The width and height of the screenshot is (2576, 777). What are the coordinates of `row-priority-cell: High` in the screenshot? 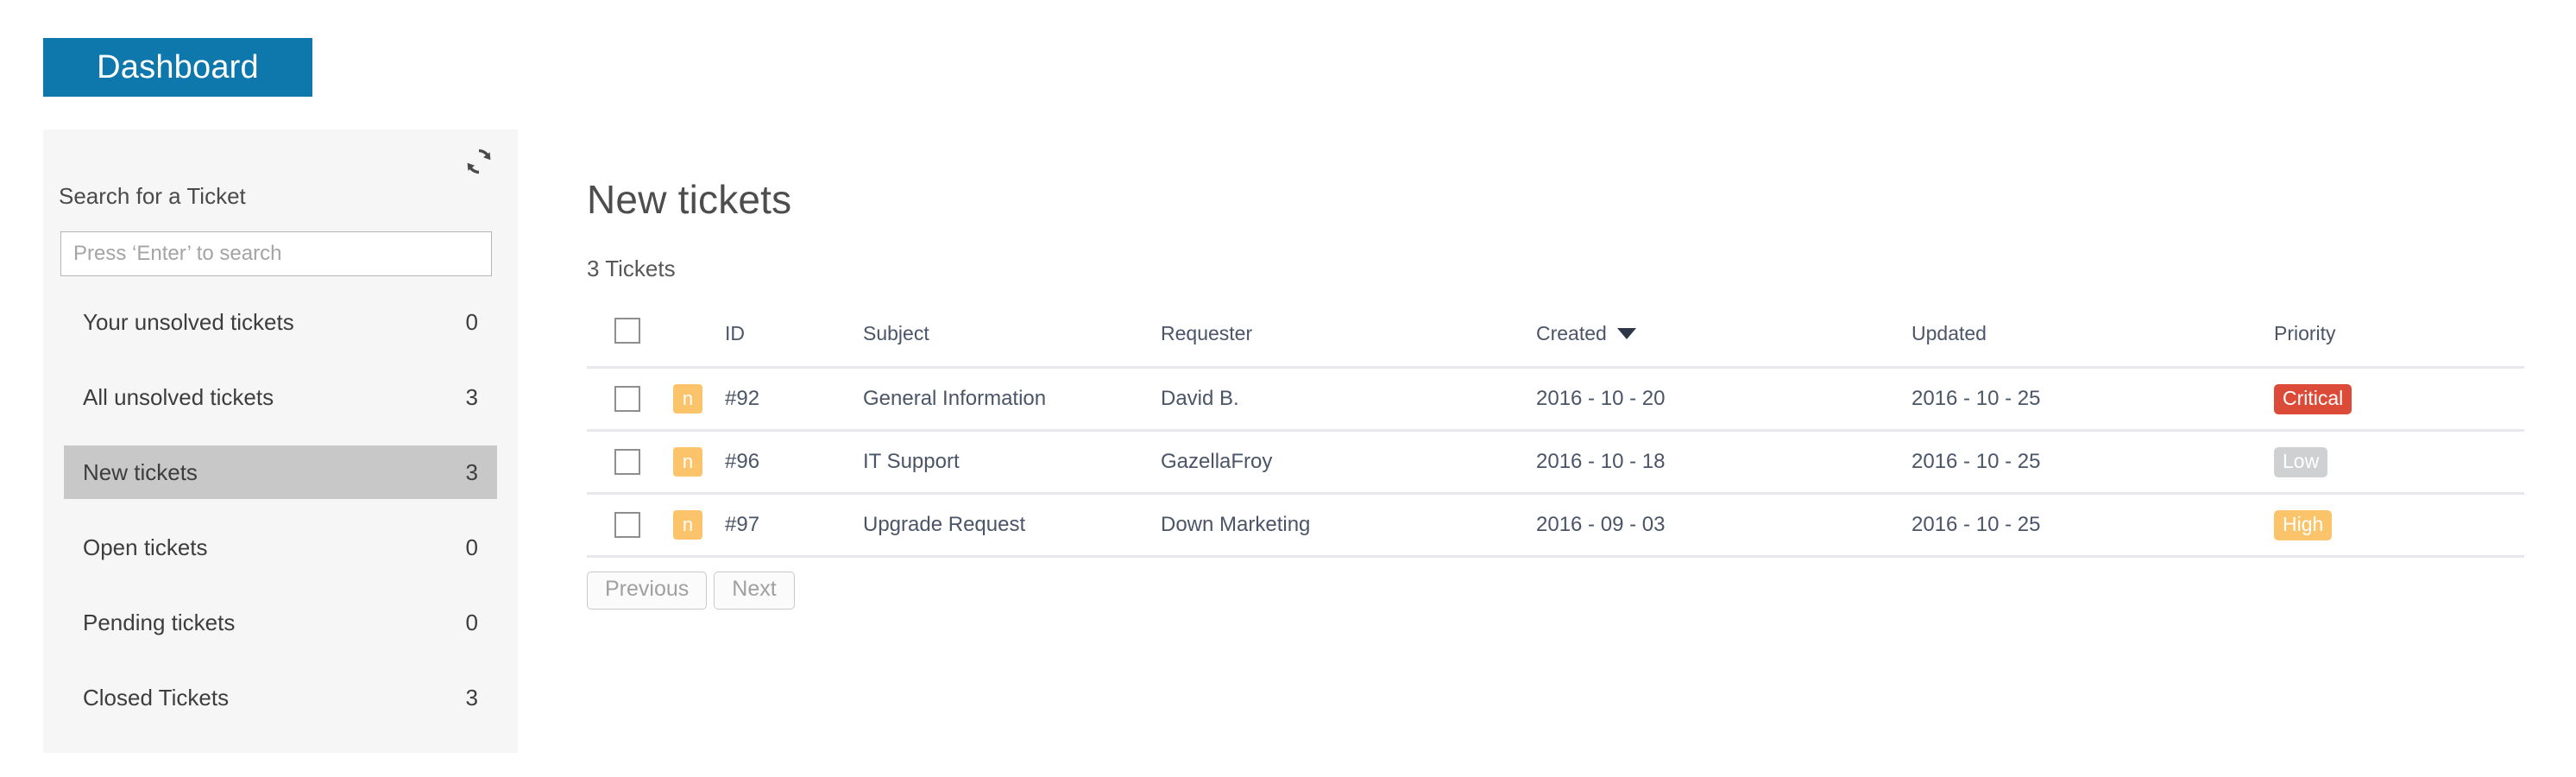 It's located at (2399, 525).